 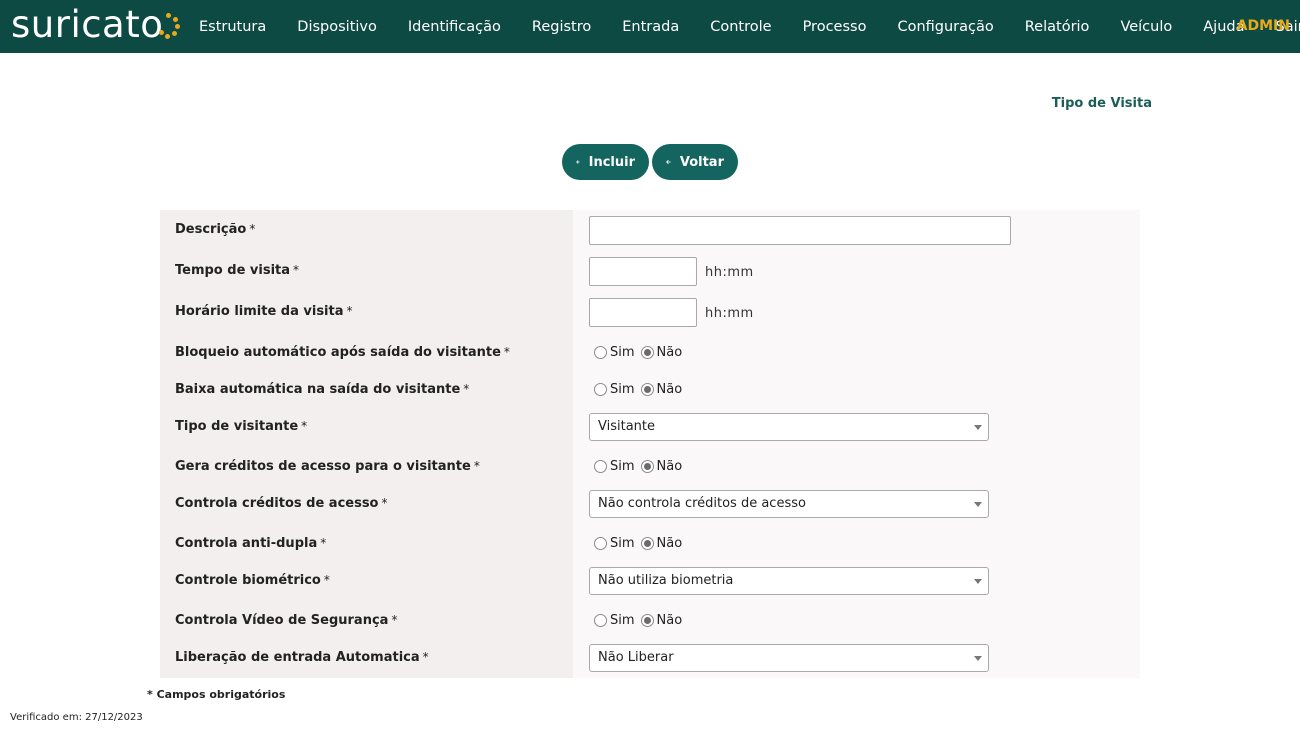 I want to click on liberacao-entrada-value: Não Liberar, so click(x=636, y=657).